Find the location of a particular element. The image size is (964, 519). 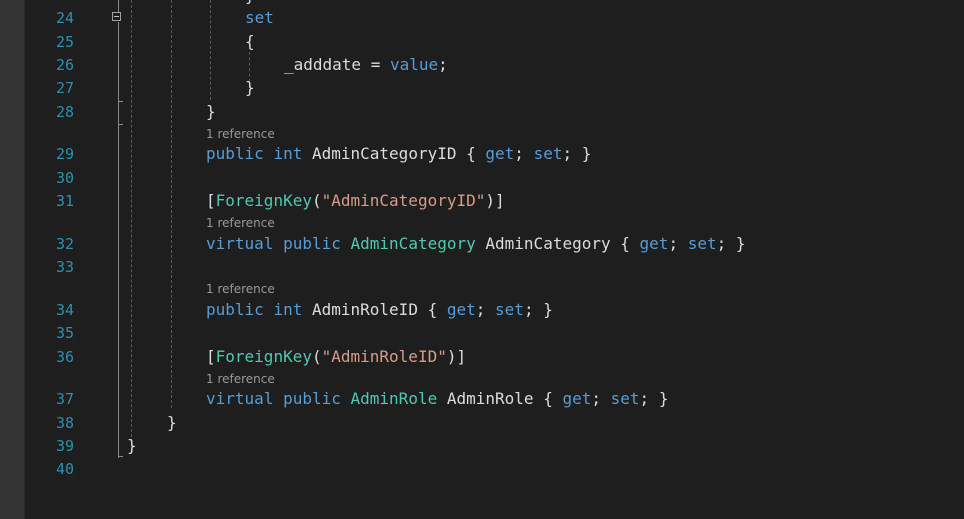

line-number-31: 31 is located at coordinates (64, 201).